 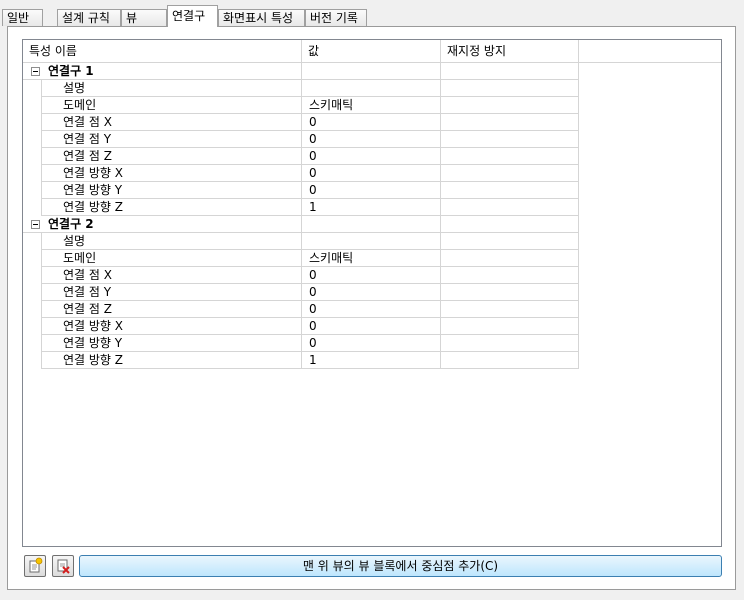 I want to click on tab-display-properties: 화면표시 특성, so click(x=261, y=17).